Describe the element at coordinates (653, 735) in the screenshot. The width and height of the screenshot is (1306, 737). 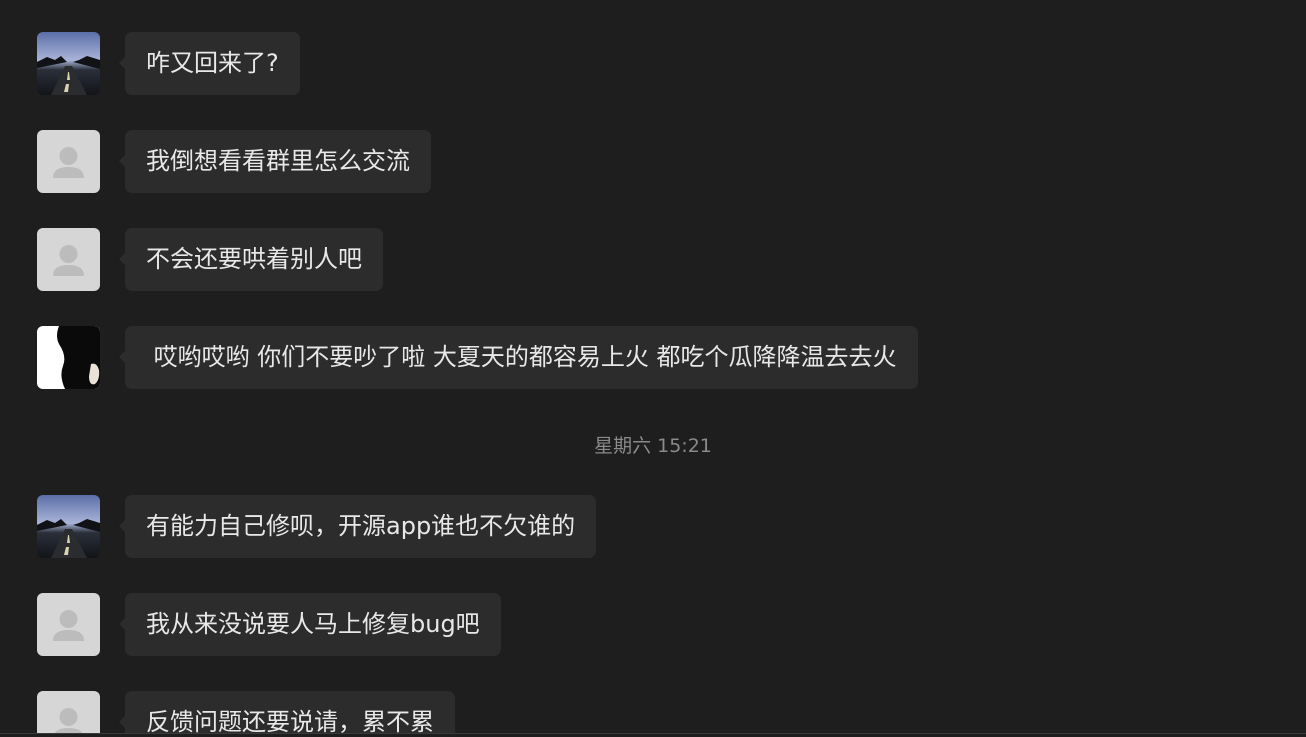
I see `input-area-divider` at that location.